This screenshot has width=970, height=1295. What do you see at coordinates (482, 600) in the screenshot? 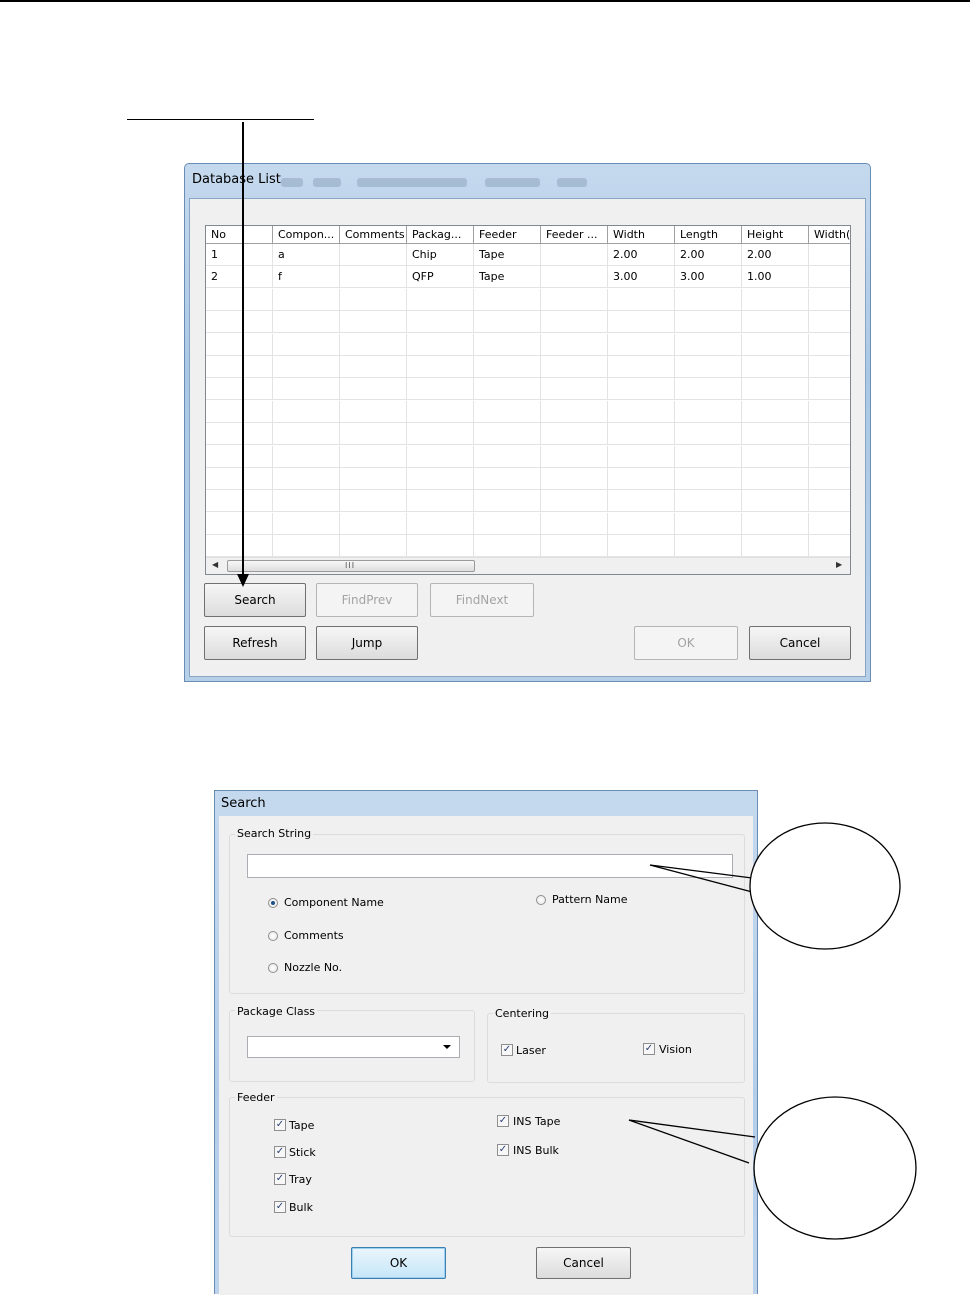
I see `find-next-button: FindNext` at bounding box center [482, 600].